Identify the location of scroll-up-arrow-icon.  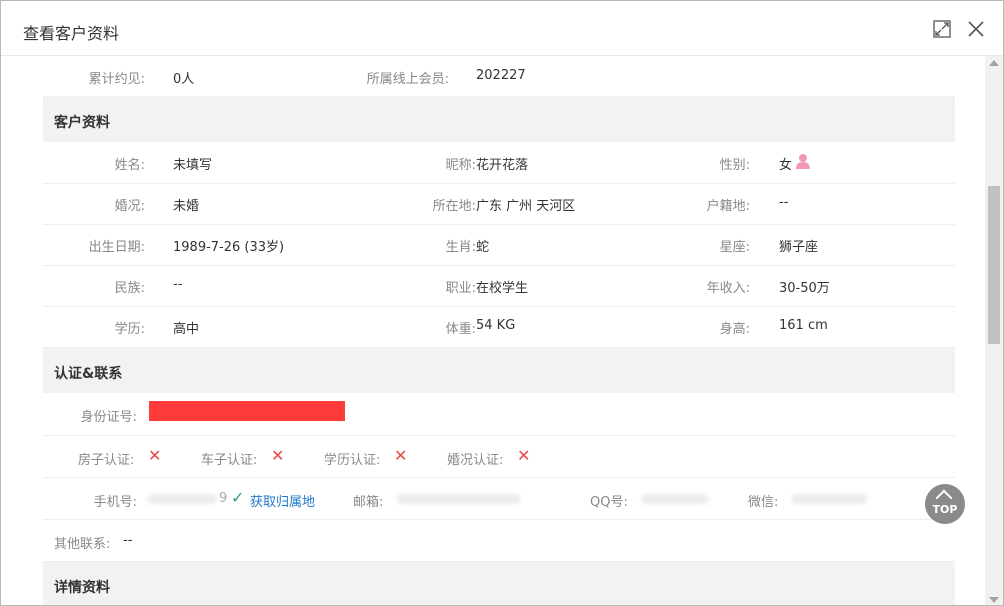
(994, 63).